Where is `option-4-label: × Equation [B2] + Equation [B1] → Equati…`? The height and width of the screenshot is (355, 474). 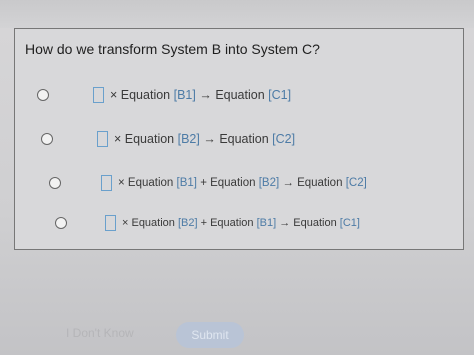 option-4-label: × Equation [B2] + Equation [B1] → Equati… is located at coordinates (241, 223).